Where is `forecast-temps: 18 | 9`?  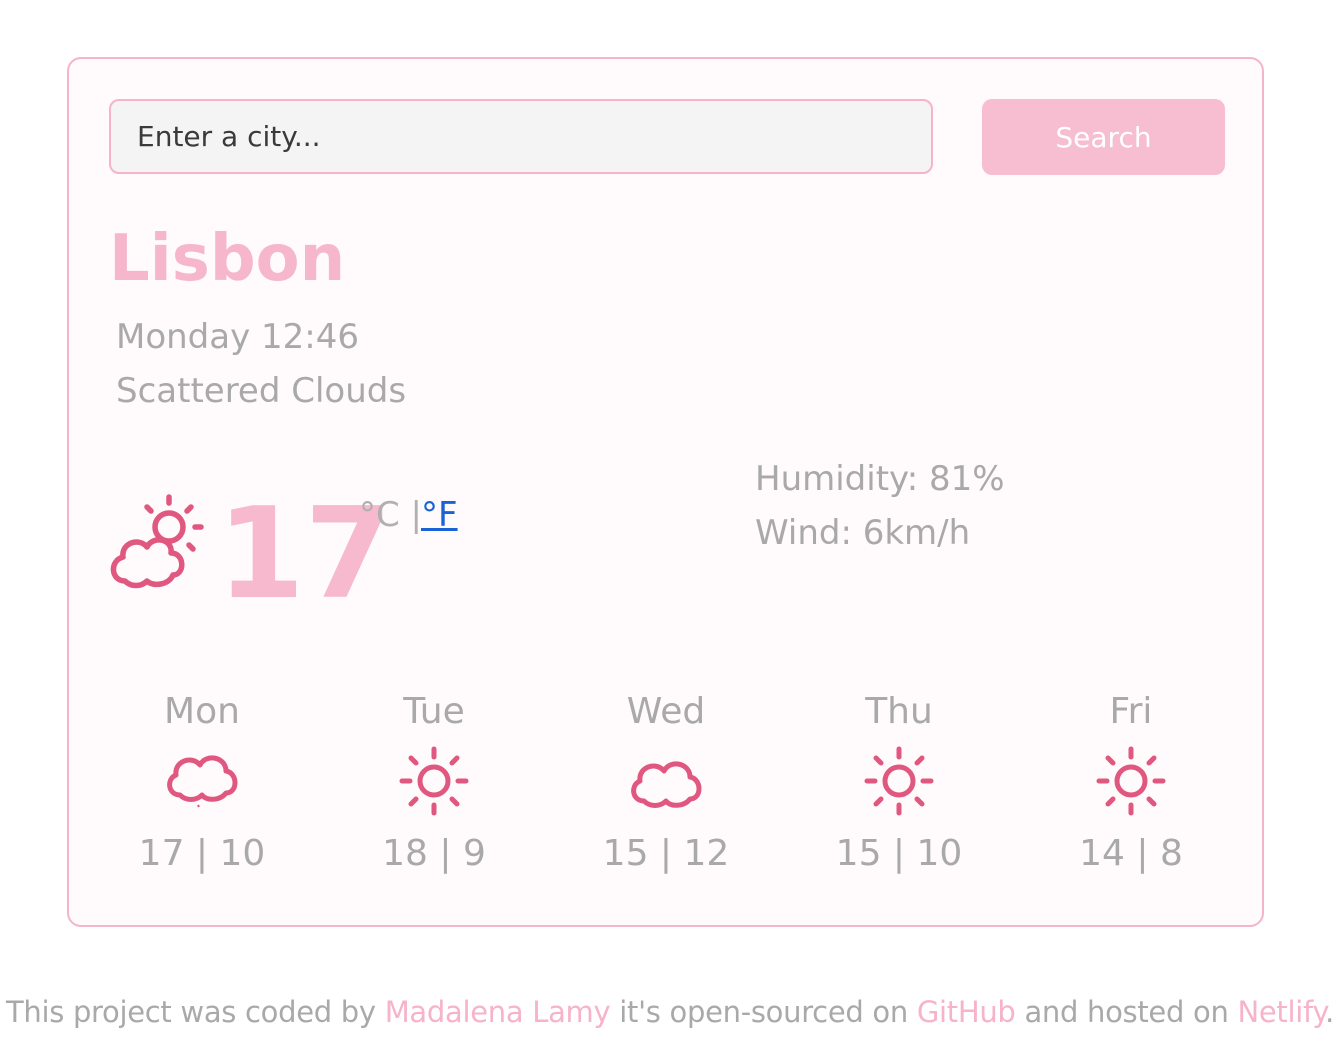 forecast-temps: 18 | 9 is located at coordinates (434, 853).